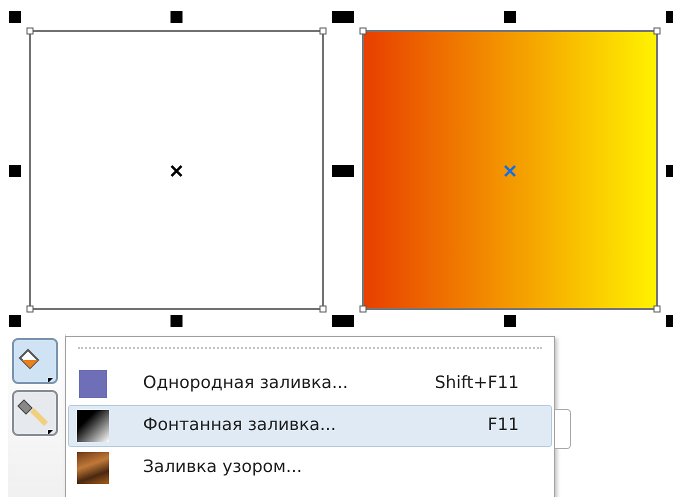  I want to click on outline-tool-button, so click(35, 413).